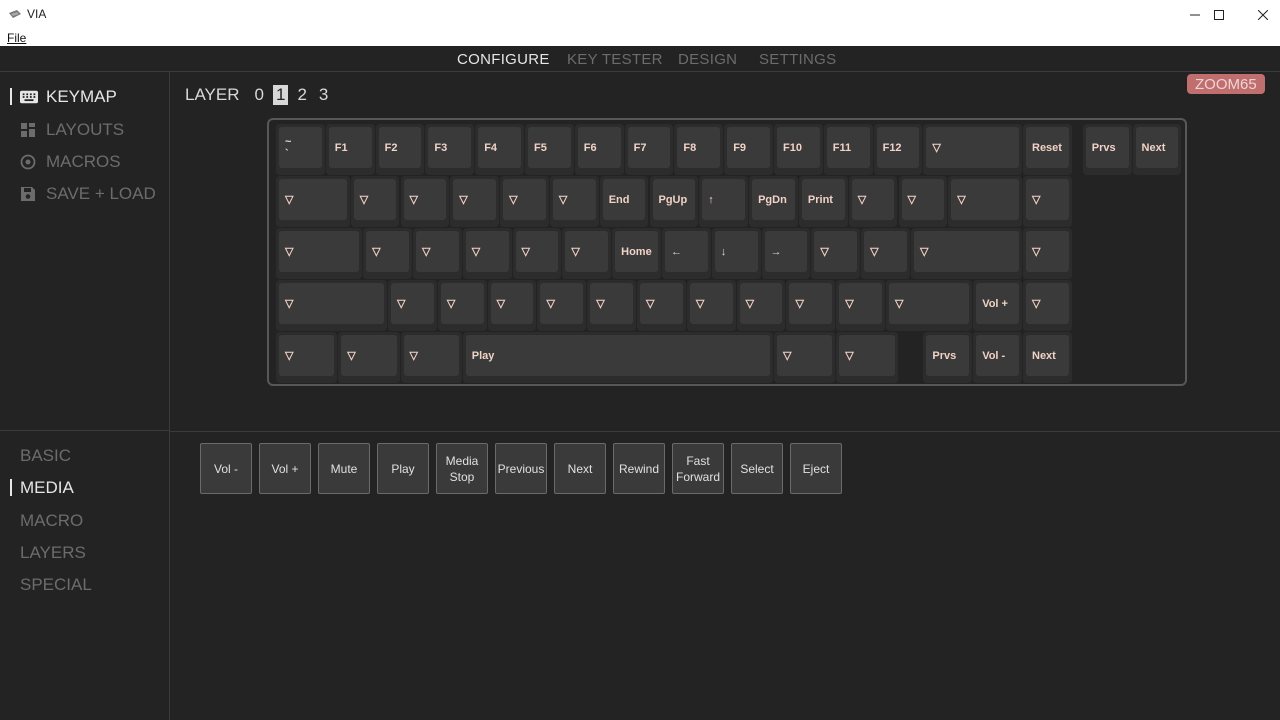 The image size is (1280, 720). I want to click on key-r1-c4: ▽, so click(524, 201).